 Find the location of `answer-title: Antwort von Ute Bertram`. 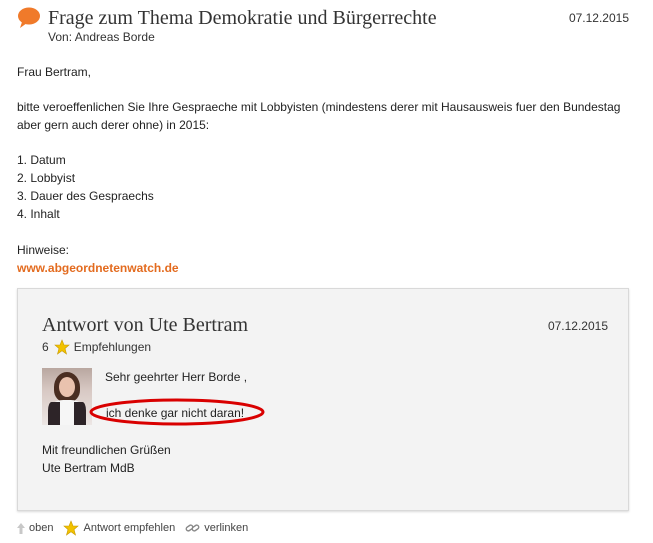

answer-title: Antwort von Ute Bertram is located at coordinates (145, 325).